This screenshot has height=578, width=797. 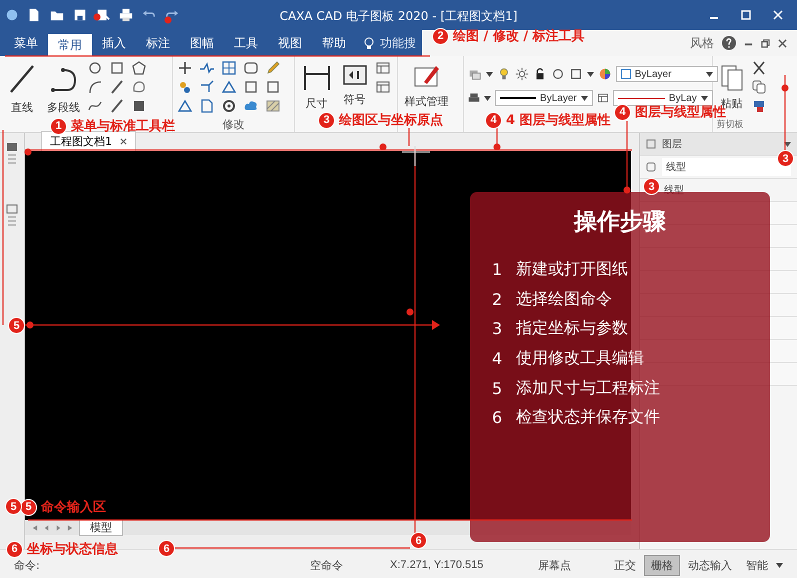 What do you see at coordinates (588, 388) in the screenshot?
I see `step-text: 添加尺寸与工程标注` at bounding box center [588, 388].